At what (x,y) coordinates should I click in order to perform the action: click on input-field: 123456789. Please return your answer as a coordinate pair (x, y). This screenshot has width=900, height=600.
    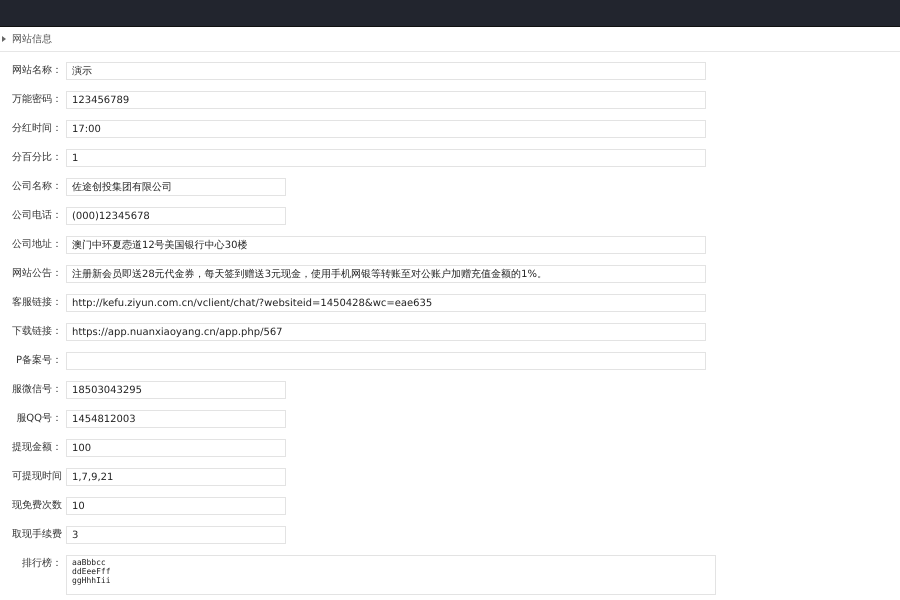
    Looking at the image, I should click on (386, 100).